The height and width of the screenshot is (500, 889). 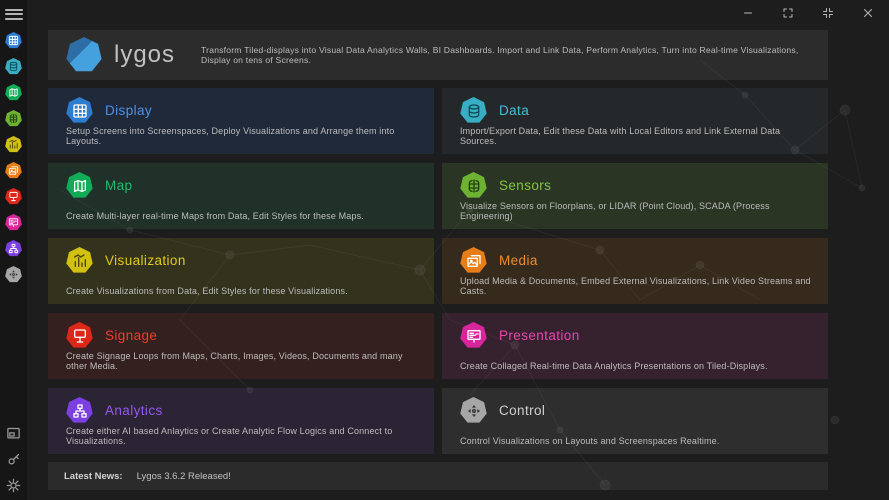 I want to click on sidebar-item-analytics, so click(x=13, y=248).